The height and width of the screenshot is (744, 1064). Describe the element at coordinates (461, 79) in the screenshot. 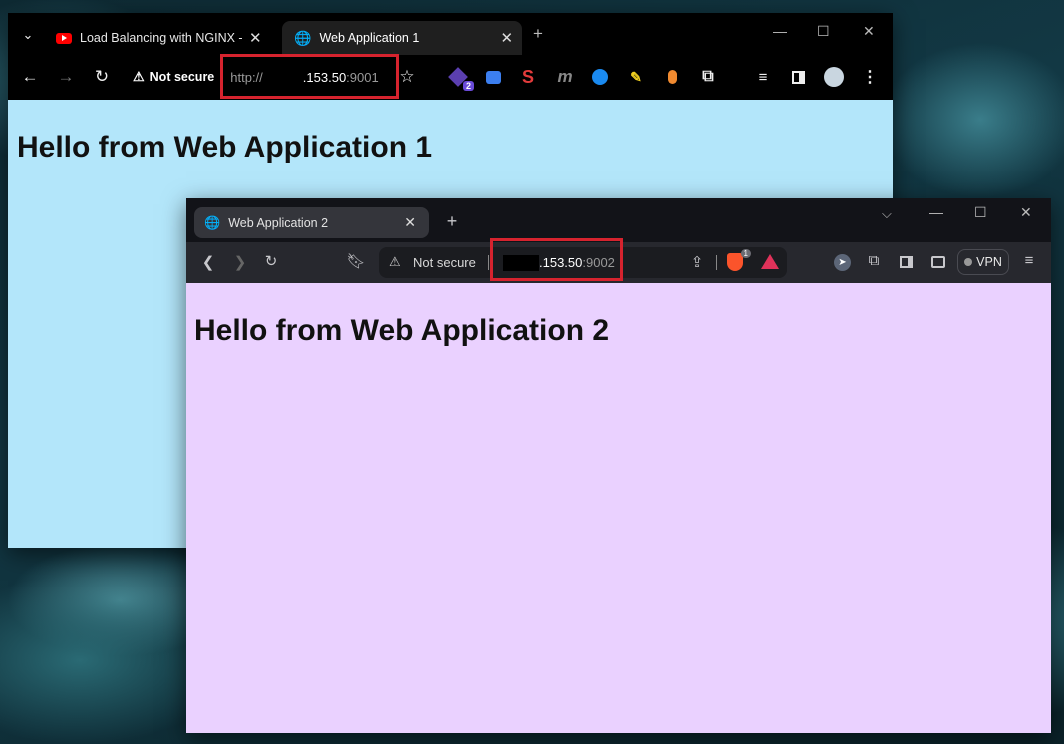

I see `extension-icon: 2` at that location.